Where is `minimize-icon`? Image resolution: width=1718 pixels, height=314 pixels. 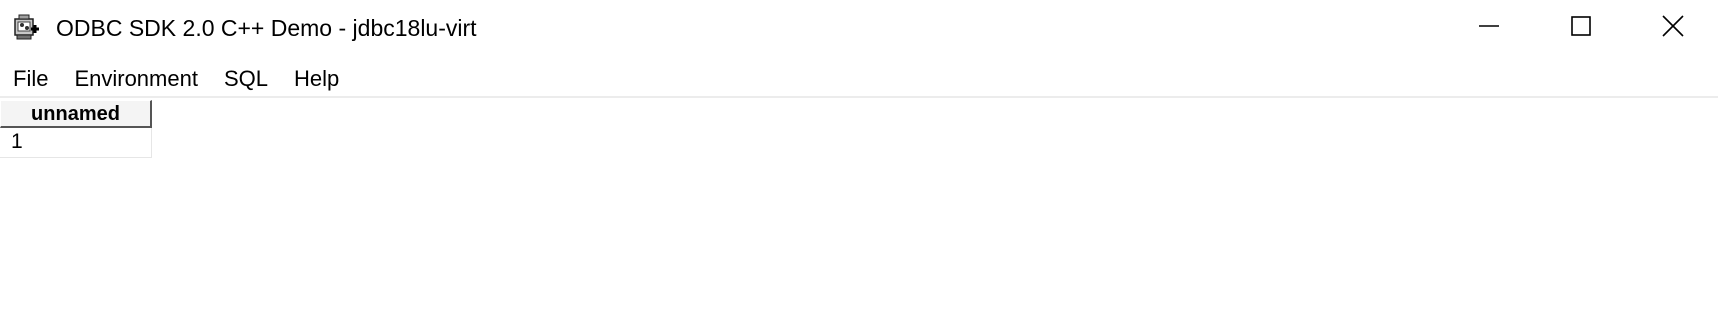 minimize-icon is located at coordinates (1489, 28).